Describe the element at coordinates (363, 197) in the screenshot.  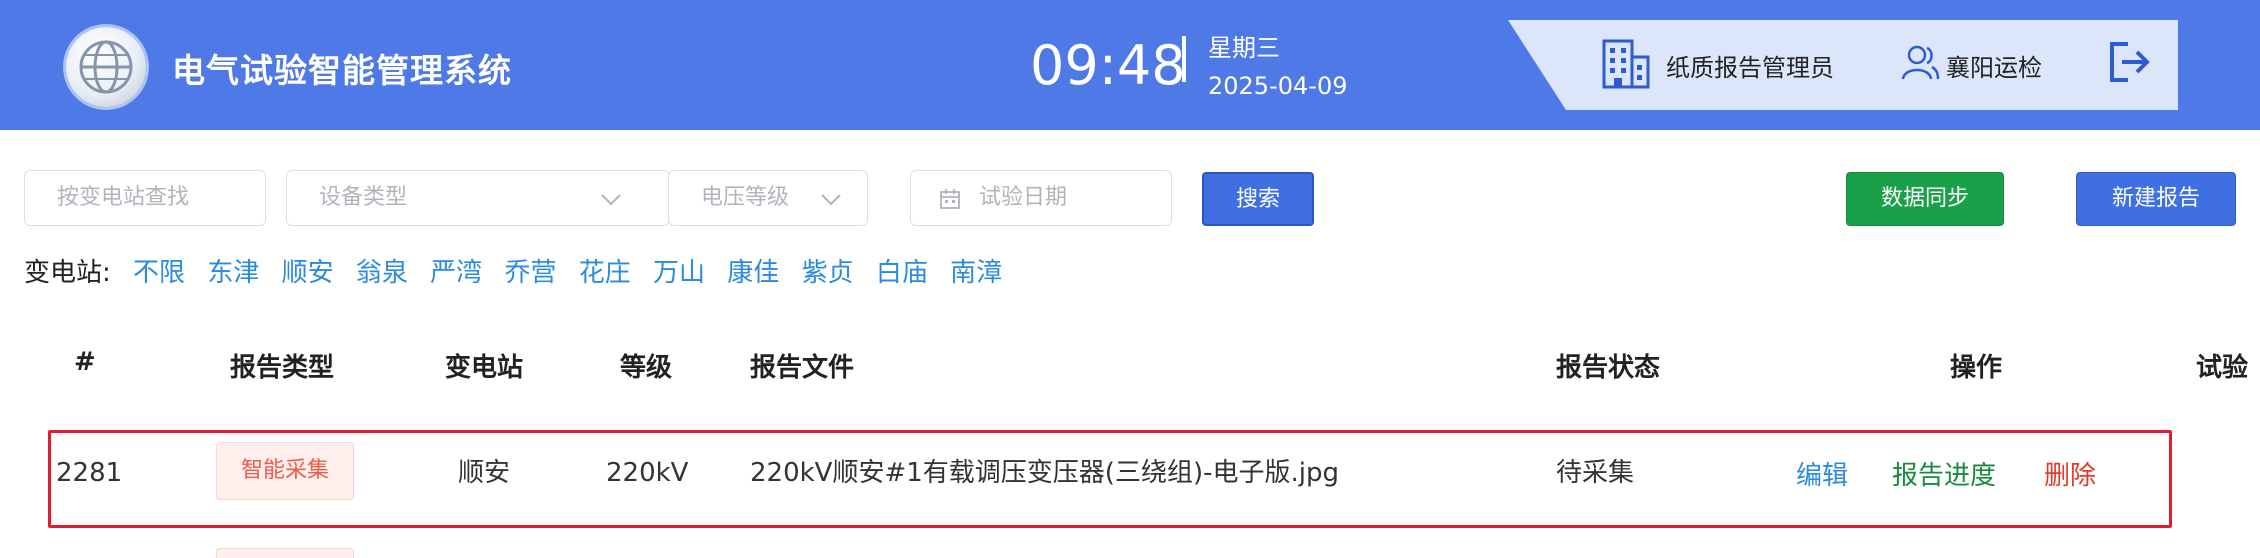
I see `device-type-placeholder: 设备类型` at that location.